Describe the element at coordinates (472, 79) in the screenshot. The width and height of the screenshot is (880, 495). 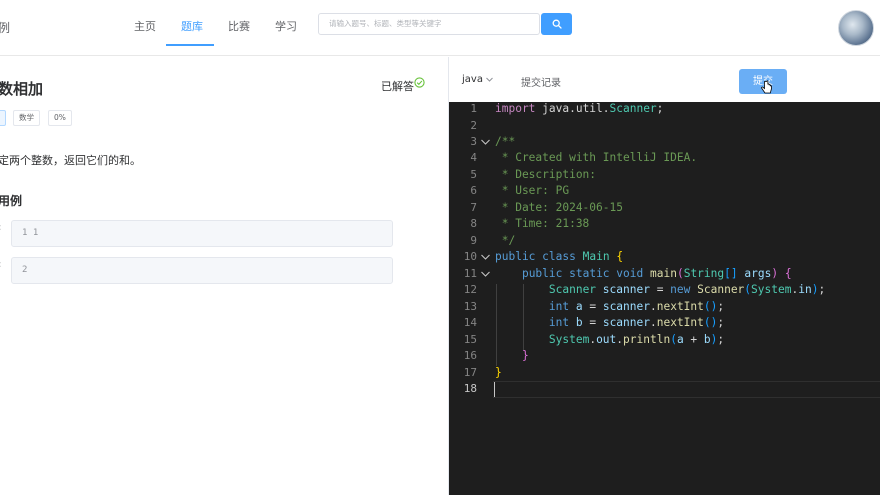
I see `language-select: java` at that location.